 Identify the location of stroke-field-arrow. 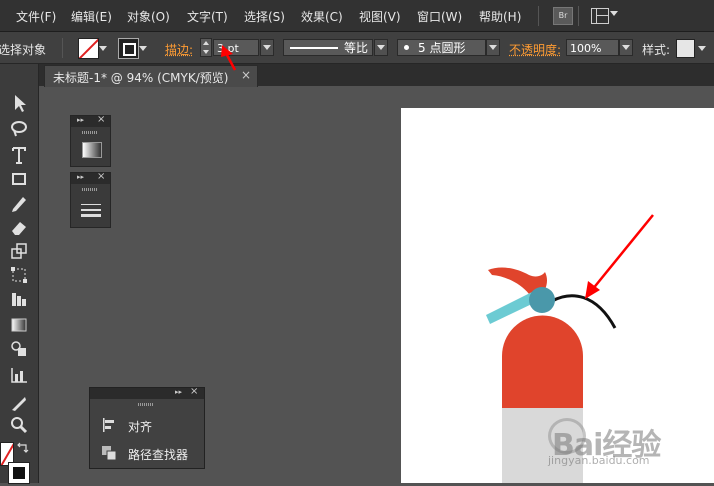
(229, 58).